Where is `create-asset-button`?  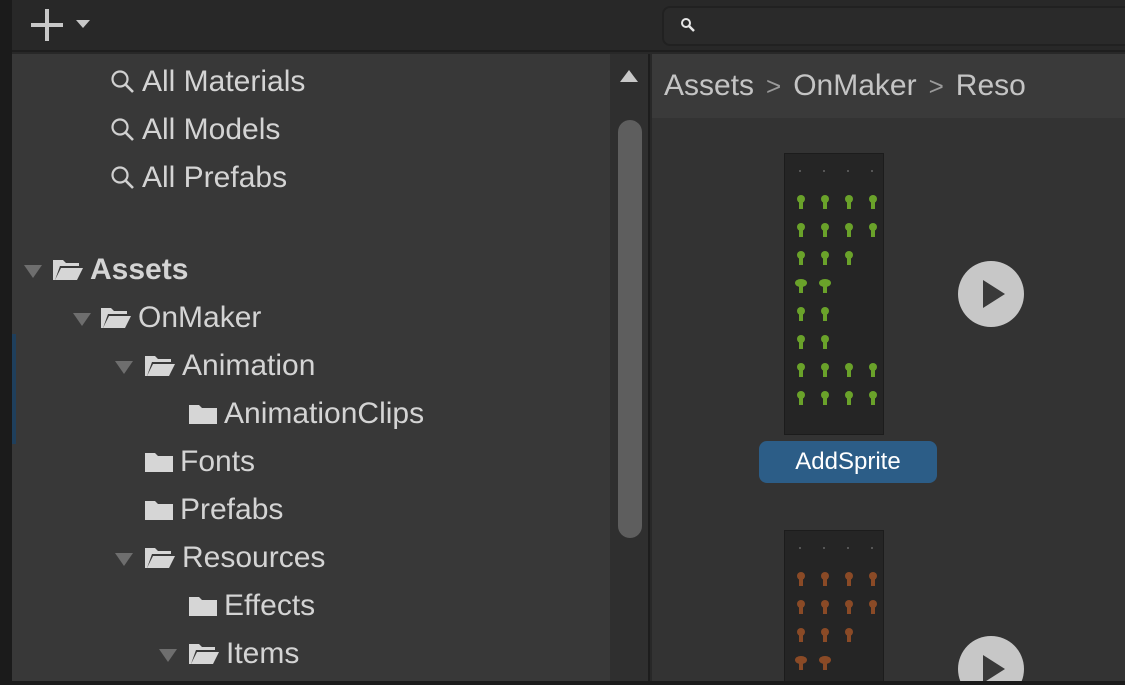
create-asset-button is located at coordinates (69, 25).